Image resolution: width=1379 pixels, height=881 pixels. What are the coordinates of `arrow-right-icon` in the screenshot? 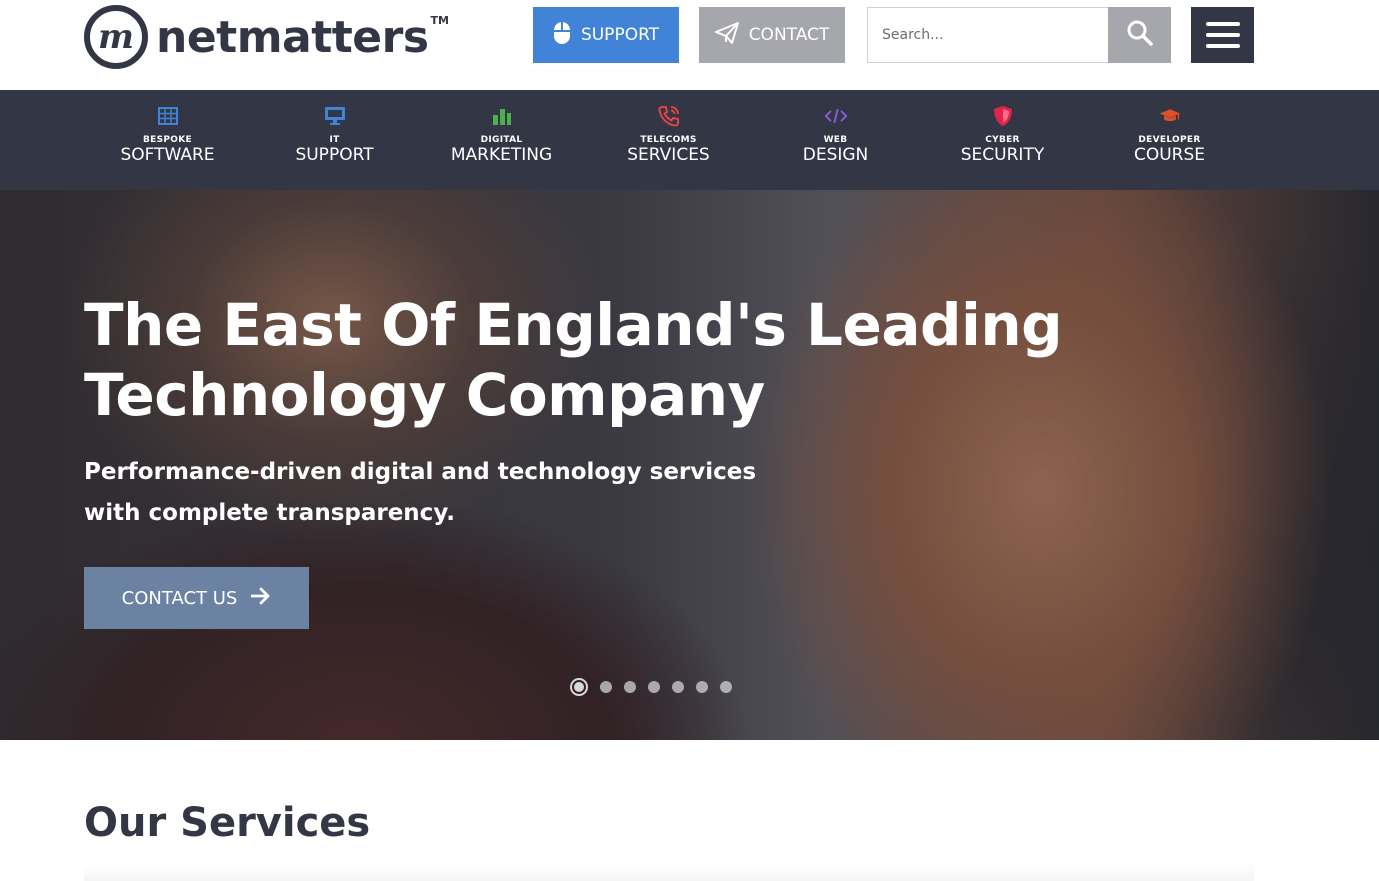 It's located at (260, 598).